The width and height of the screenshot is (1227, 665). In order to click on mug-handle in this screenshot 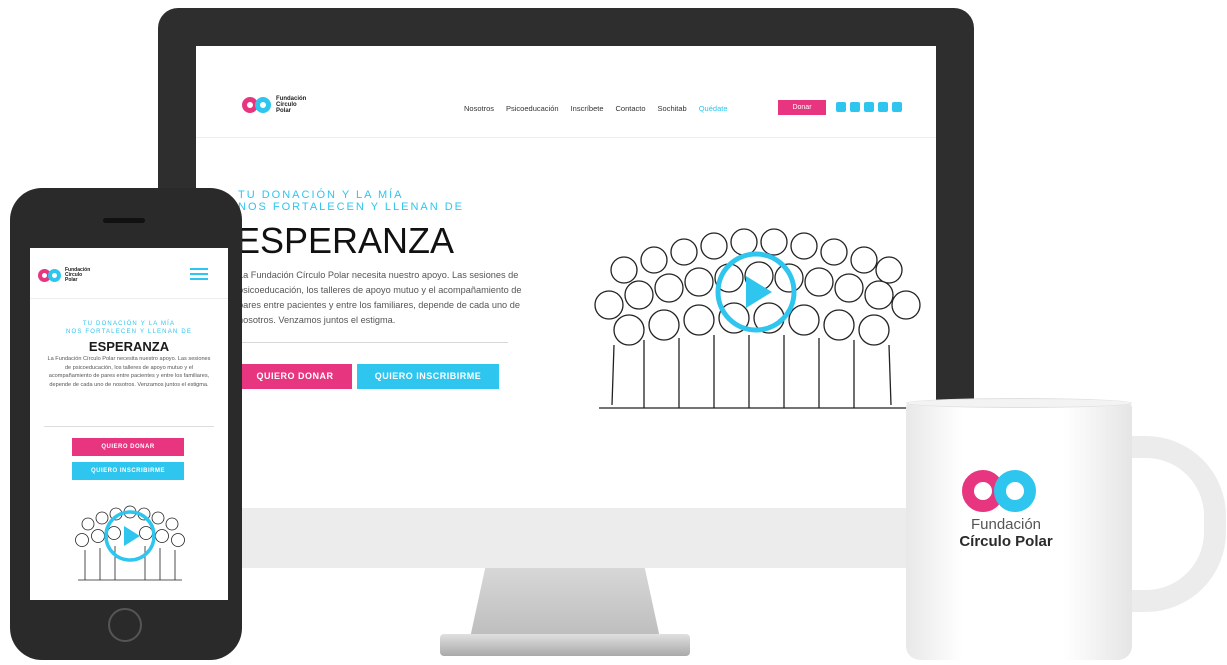, I will do `click(1173, 524)`.